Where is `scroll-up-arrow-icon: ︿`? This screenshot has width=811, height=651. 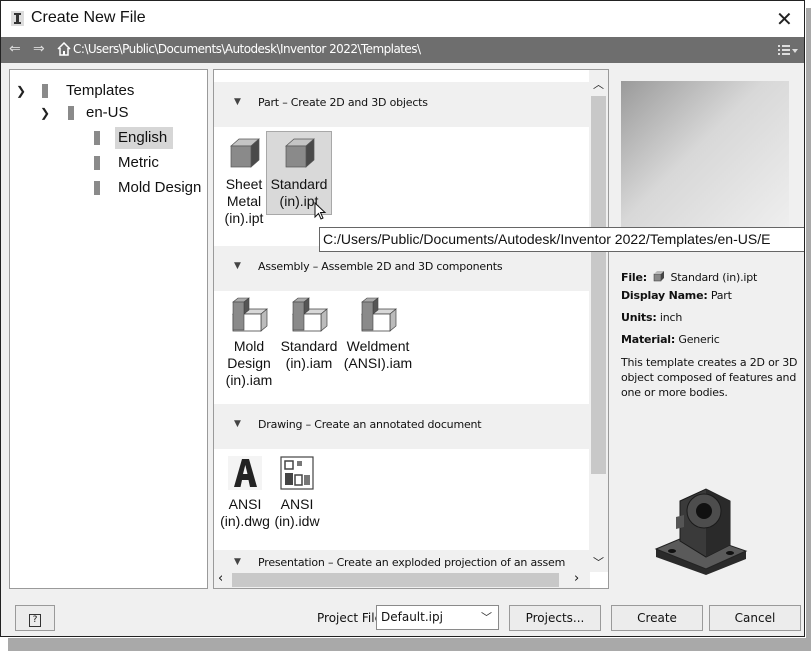 scroll-up-arrow-icon: ︿ is located at coordinates (598, 84).